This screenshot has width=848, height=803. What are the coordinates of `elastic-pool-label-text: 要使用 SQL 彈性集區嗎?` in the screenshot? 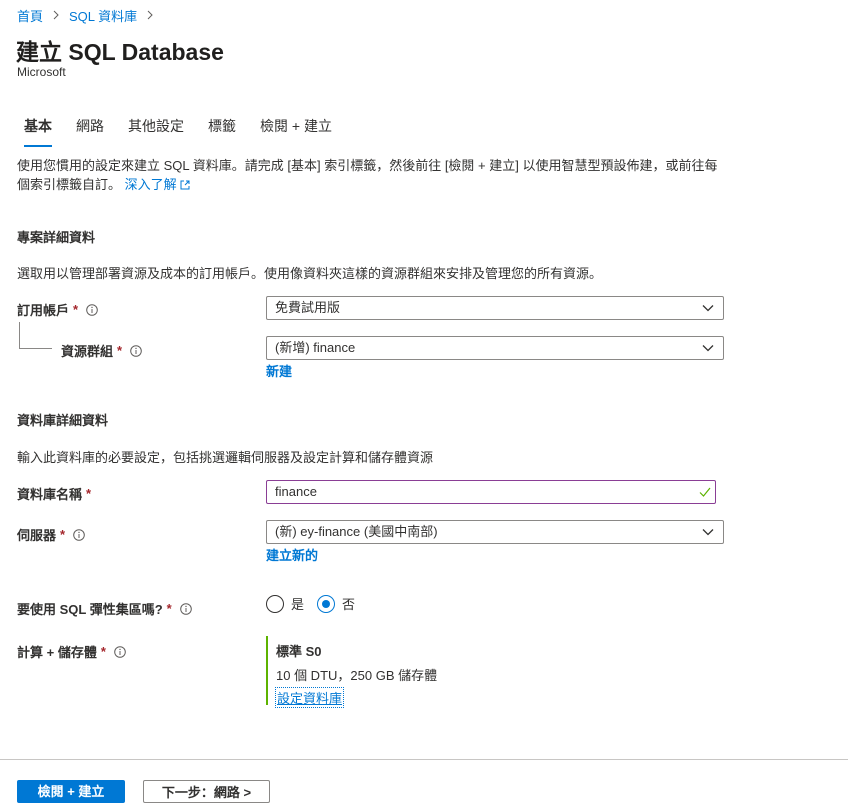 It's located at (90, 609).